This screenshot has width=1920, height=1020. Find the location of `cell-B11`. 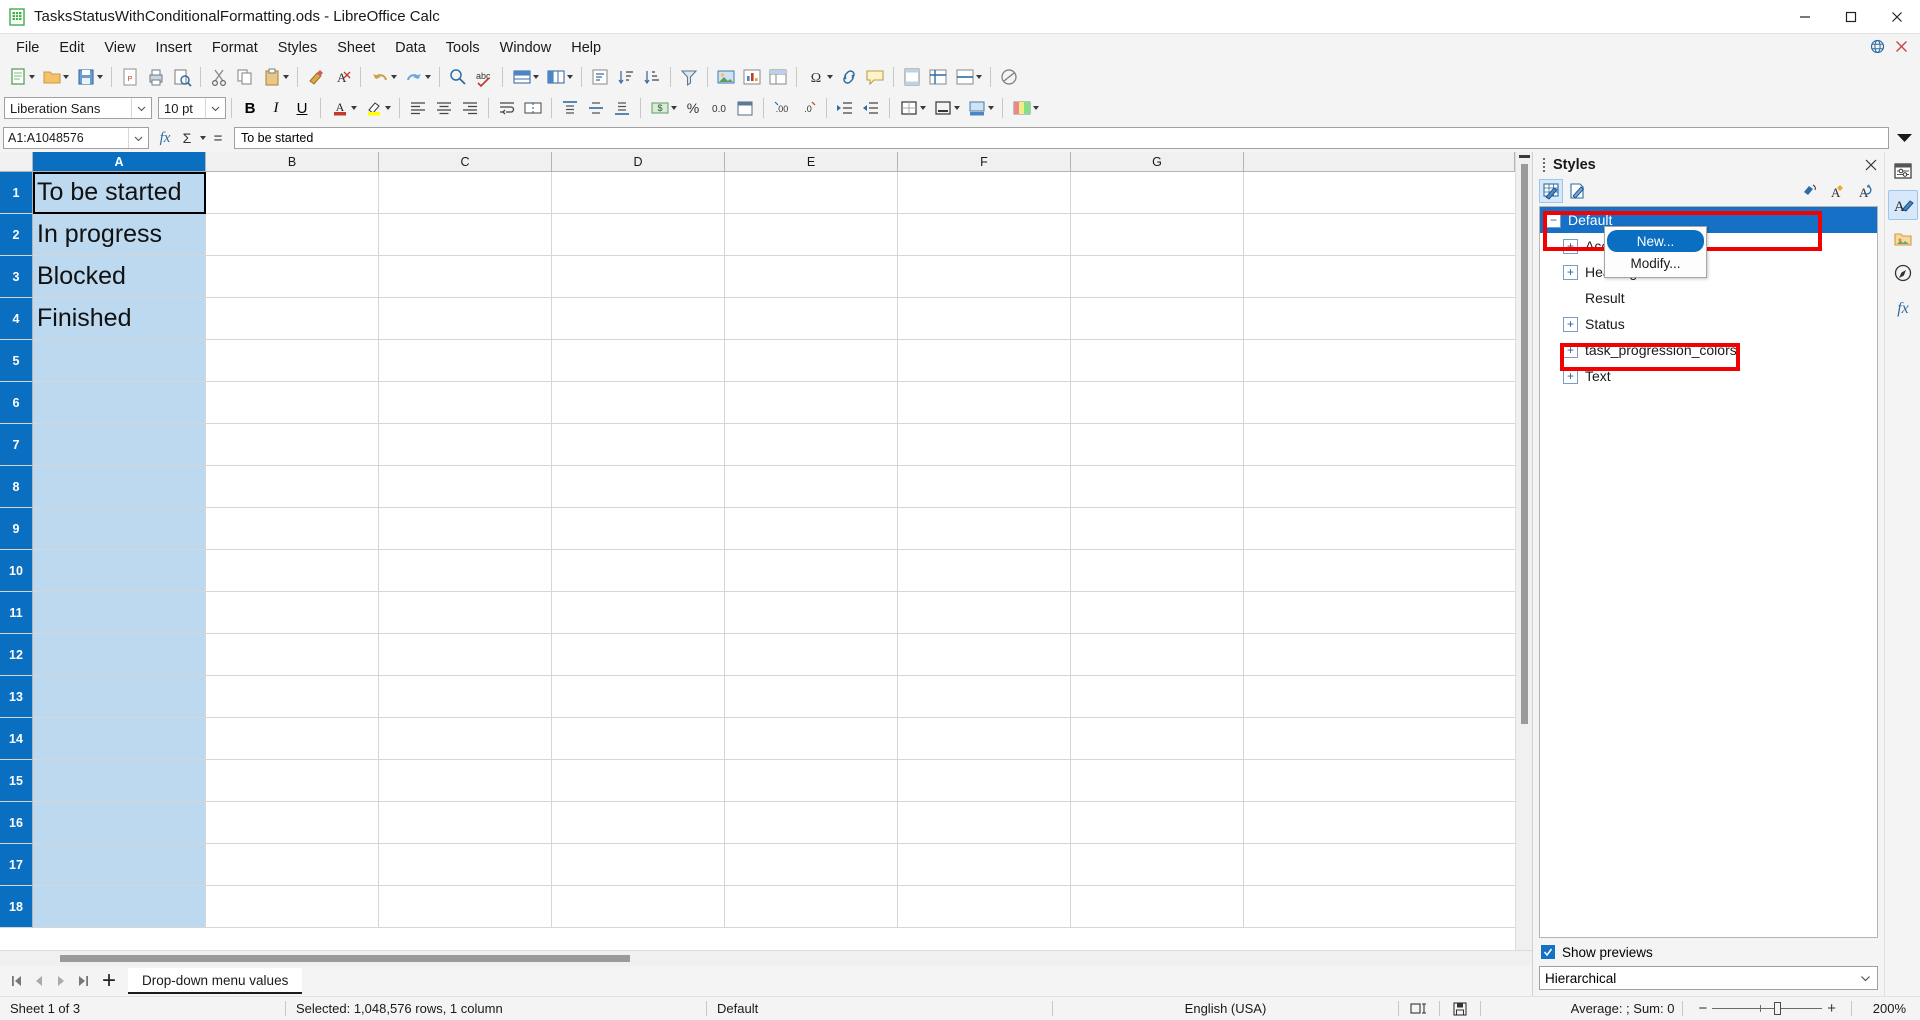

cell-B11 is located at coordinates (292, 613).